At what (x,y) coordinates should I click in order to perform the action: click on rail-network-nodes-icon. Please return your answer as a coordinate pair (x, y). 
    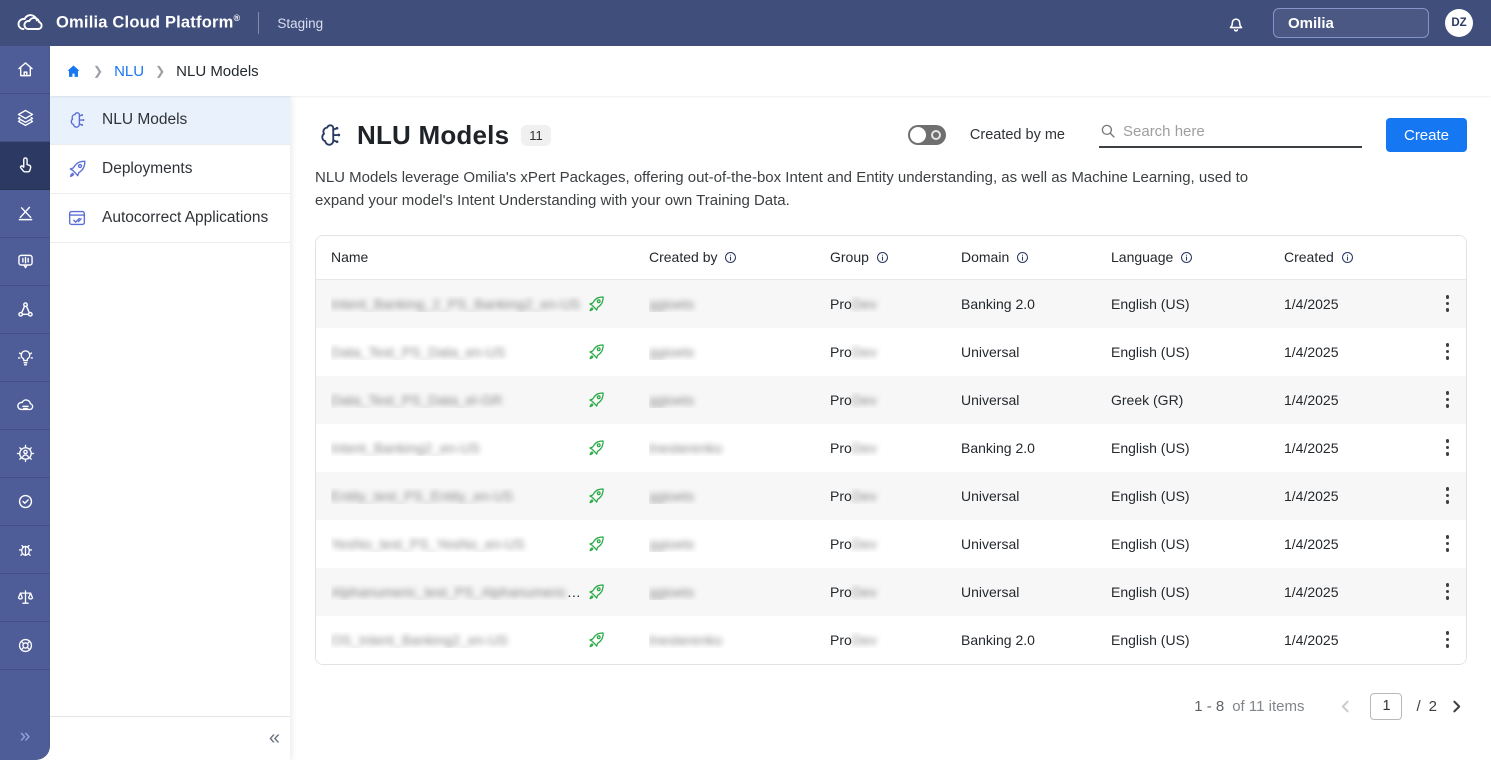
    Looking at the image, I should click on (25, 310).